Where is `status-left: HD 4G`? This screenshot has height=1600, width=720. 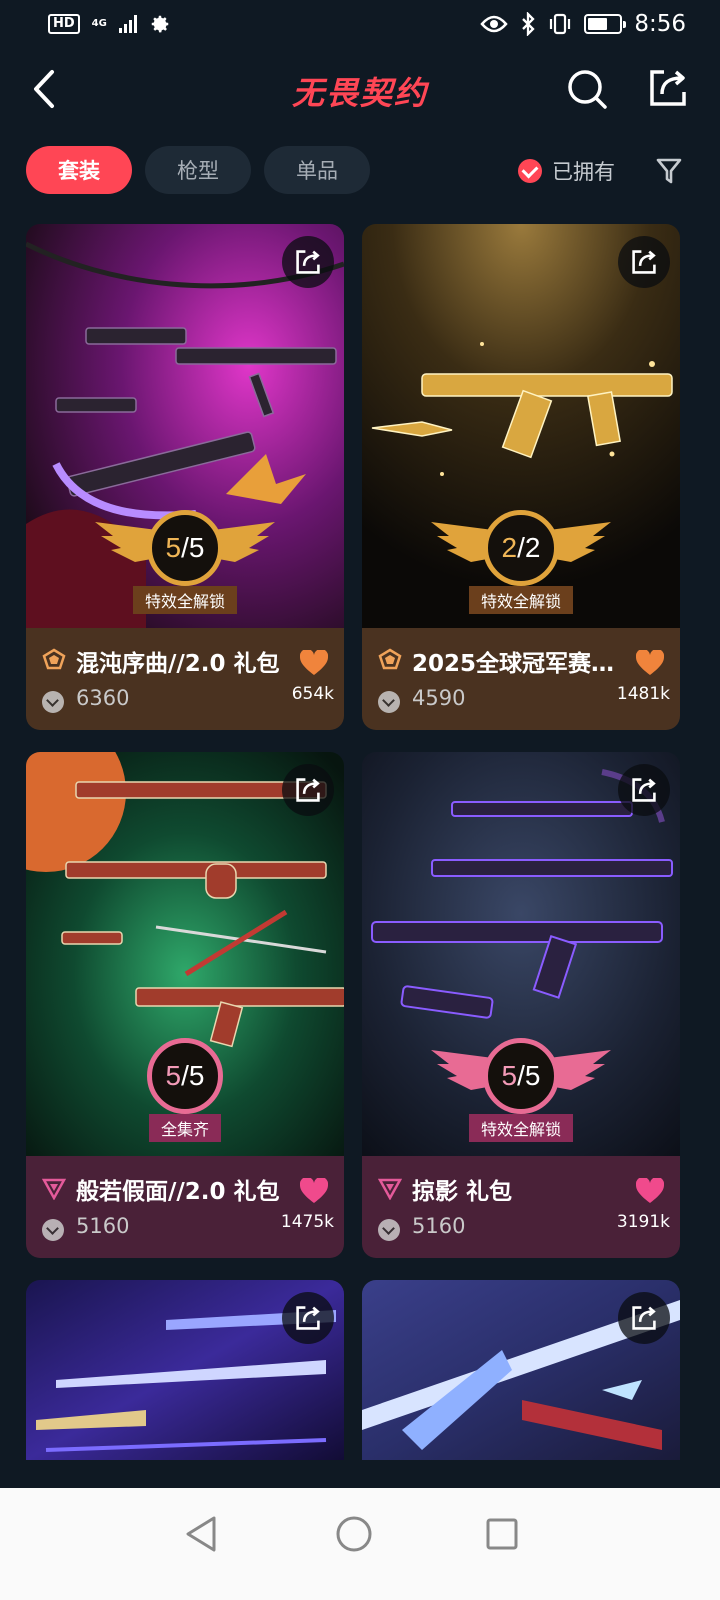
status-left: HD 4G is located at coordinates (109, 24).